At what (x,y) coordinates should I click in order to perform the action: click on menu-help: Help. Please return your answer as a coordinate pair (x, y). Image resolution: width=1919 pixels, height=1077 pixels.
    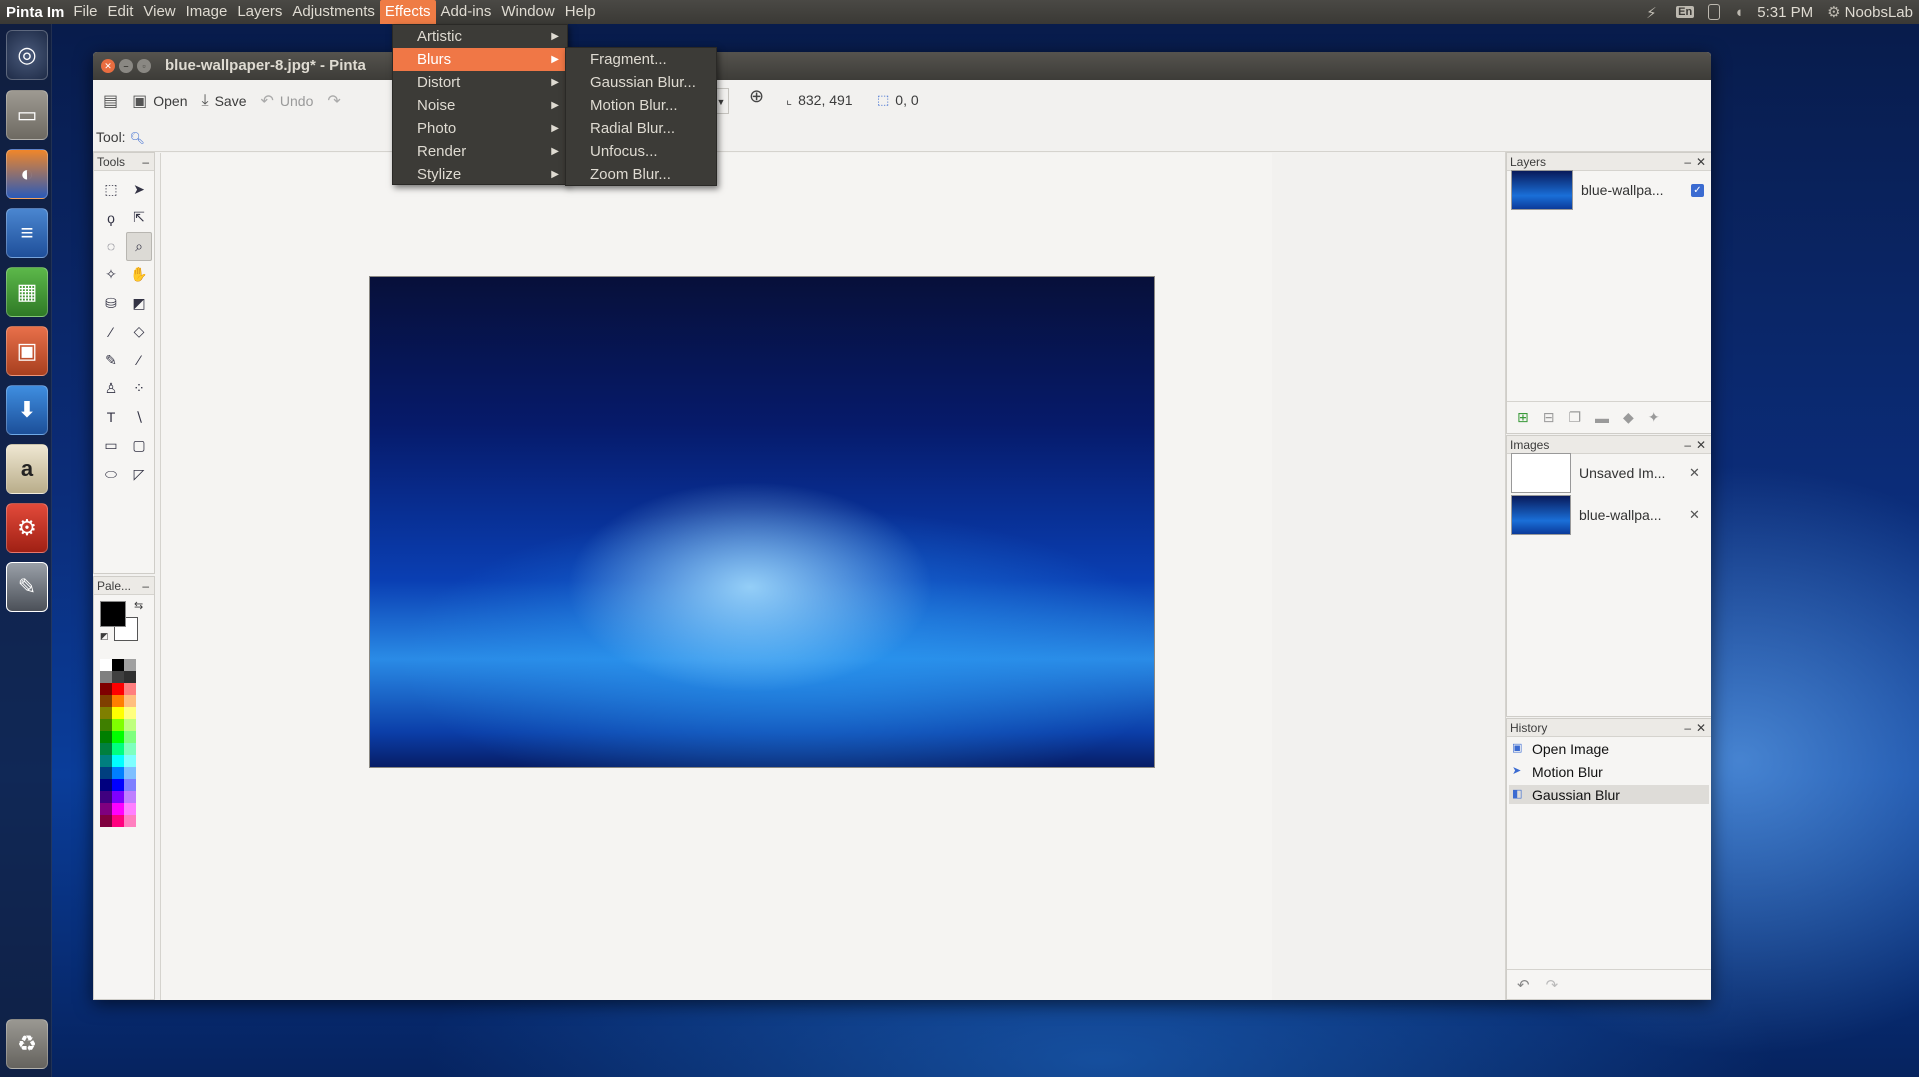
    Looking at the image, I should click on (580, 12).